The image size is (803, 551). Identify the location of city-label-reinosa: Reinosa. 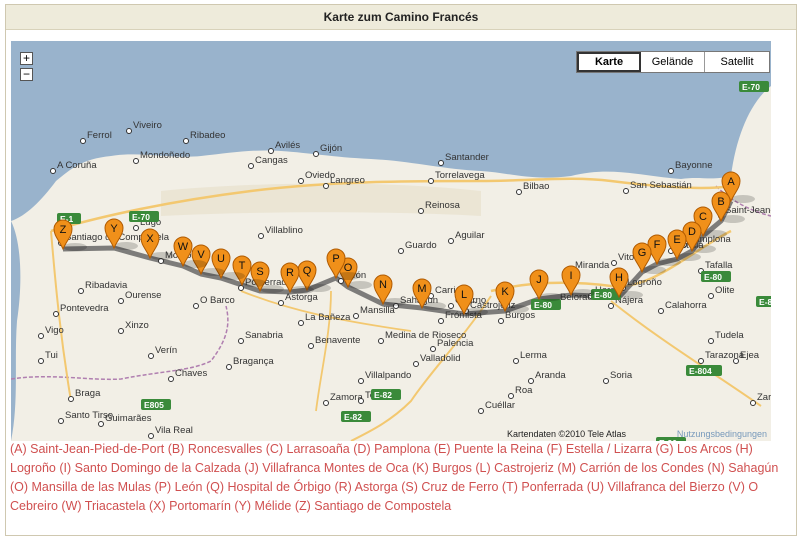
(443, 205).